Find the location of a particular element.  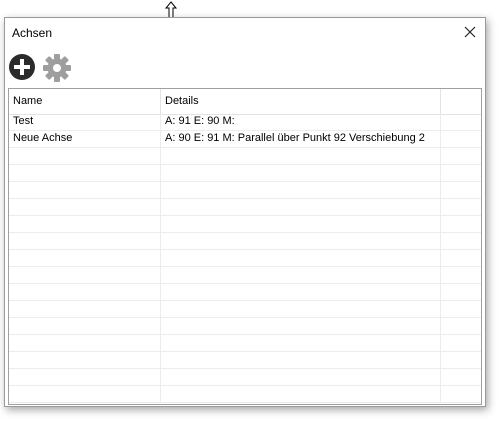

window-title: Achsen is located at coordinates (32, 33).